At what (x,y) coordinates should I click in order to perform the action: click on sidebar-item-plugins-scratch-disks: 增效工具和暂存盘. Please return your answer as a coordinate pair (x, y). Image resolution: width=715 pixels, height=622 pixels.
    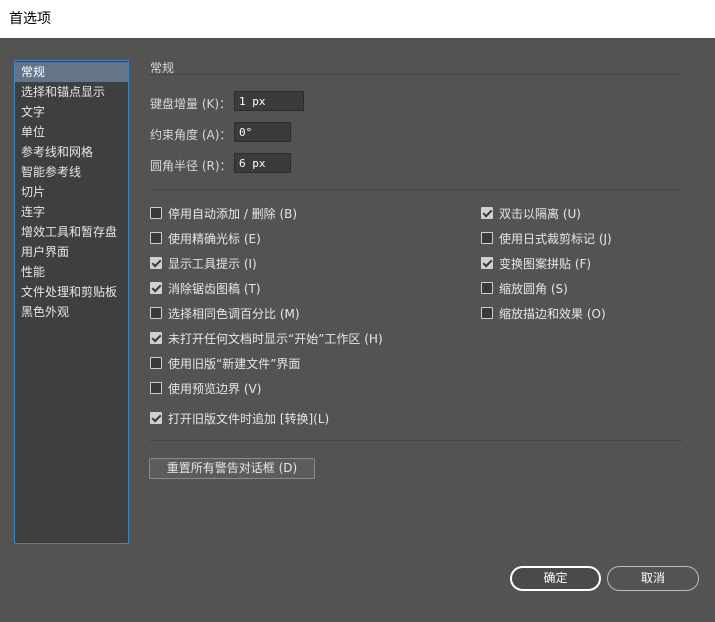
    Looking at the image, I should click on (71, 232).